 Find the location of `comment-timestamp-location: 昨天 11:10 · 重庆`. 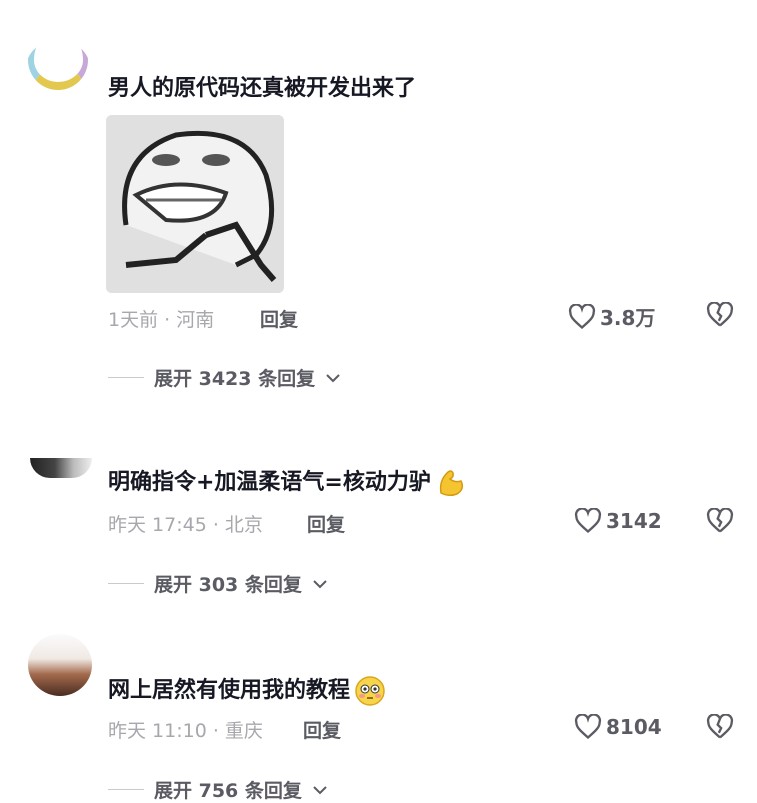

comment-timestamp-location: 昨天 11:10 · 重庆 is located at coordinates (185, 731).